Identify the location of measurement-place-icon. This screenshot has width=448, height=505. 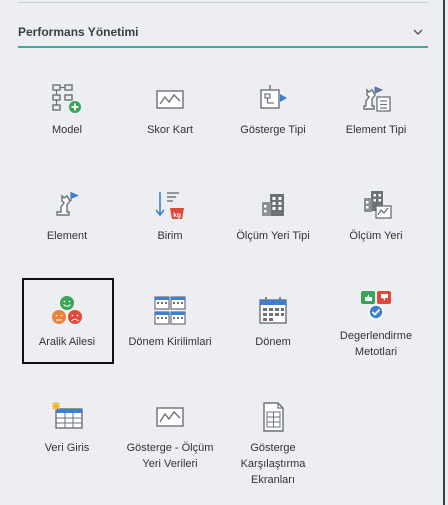
(376, 205).